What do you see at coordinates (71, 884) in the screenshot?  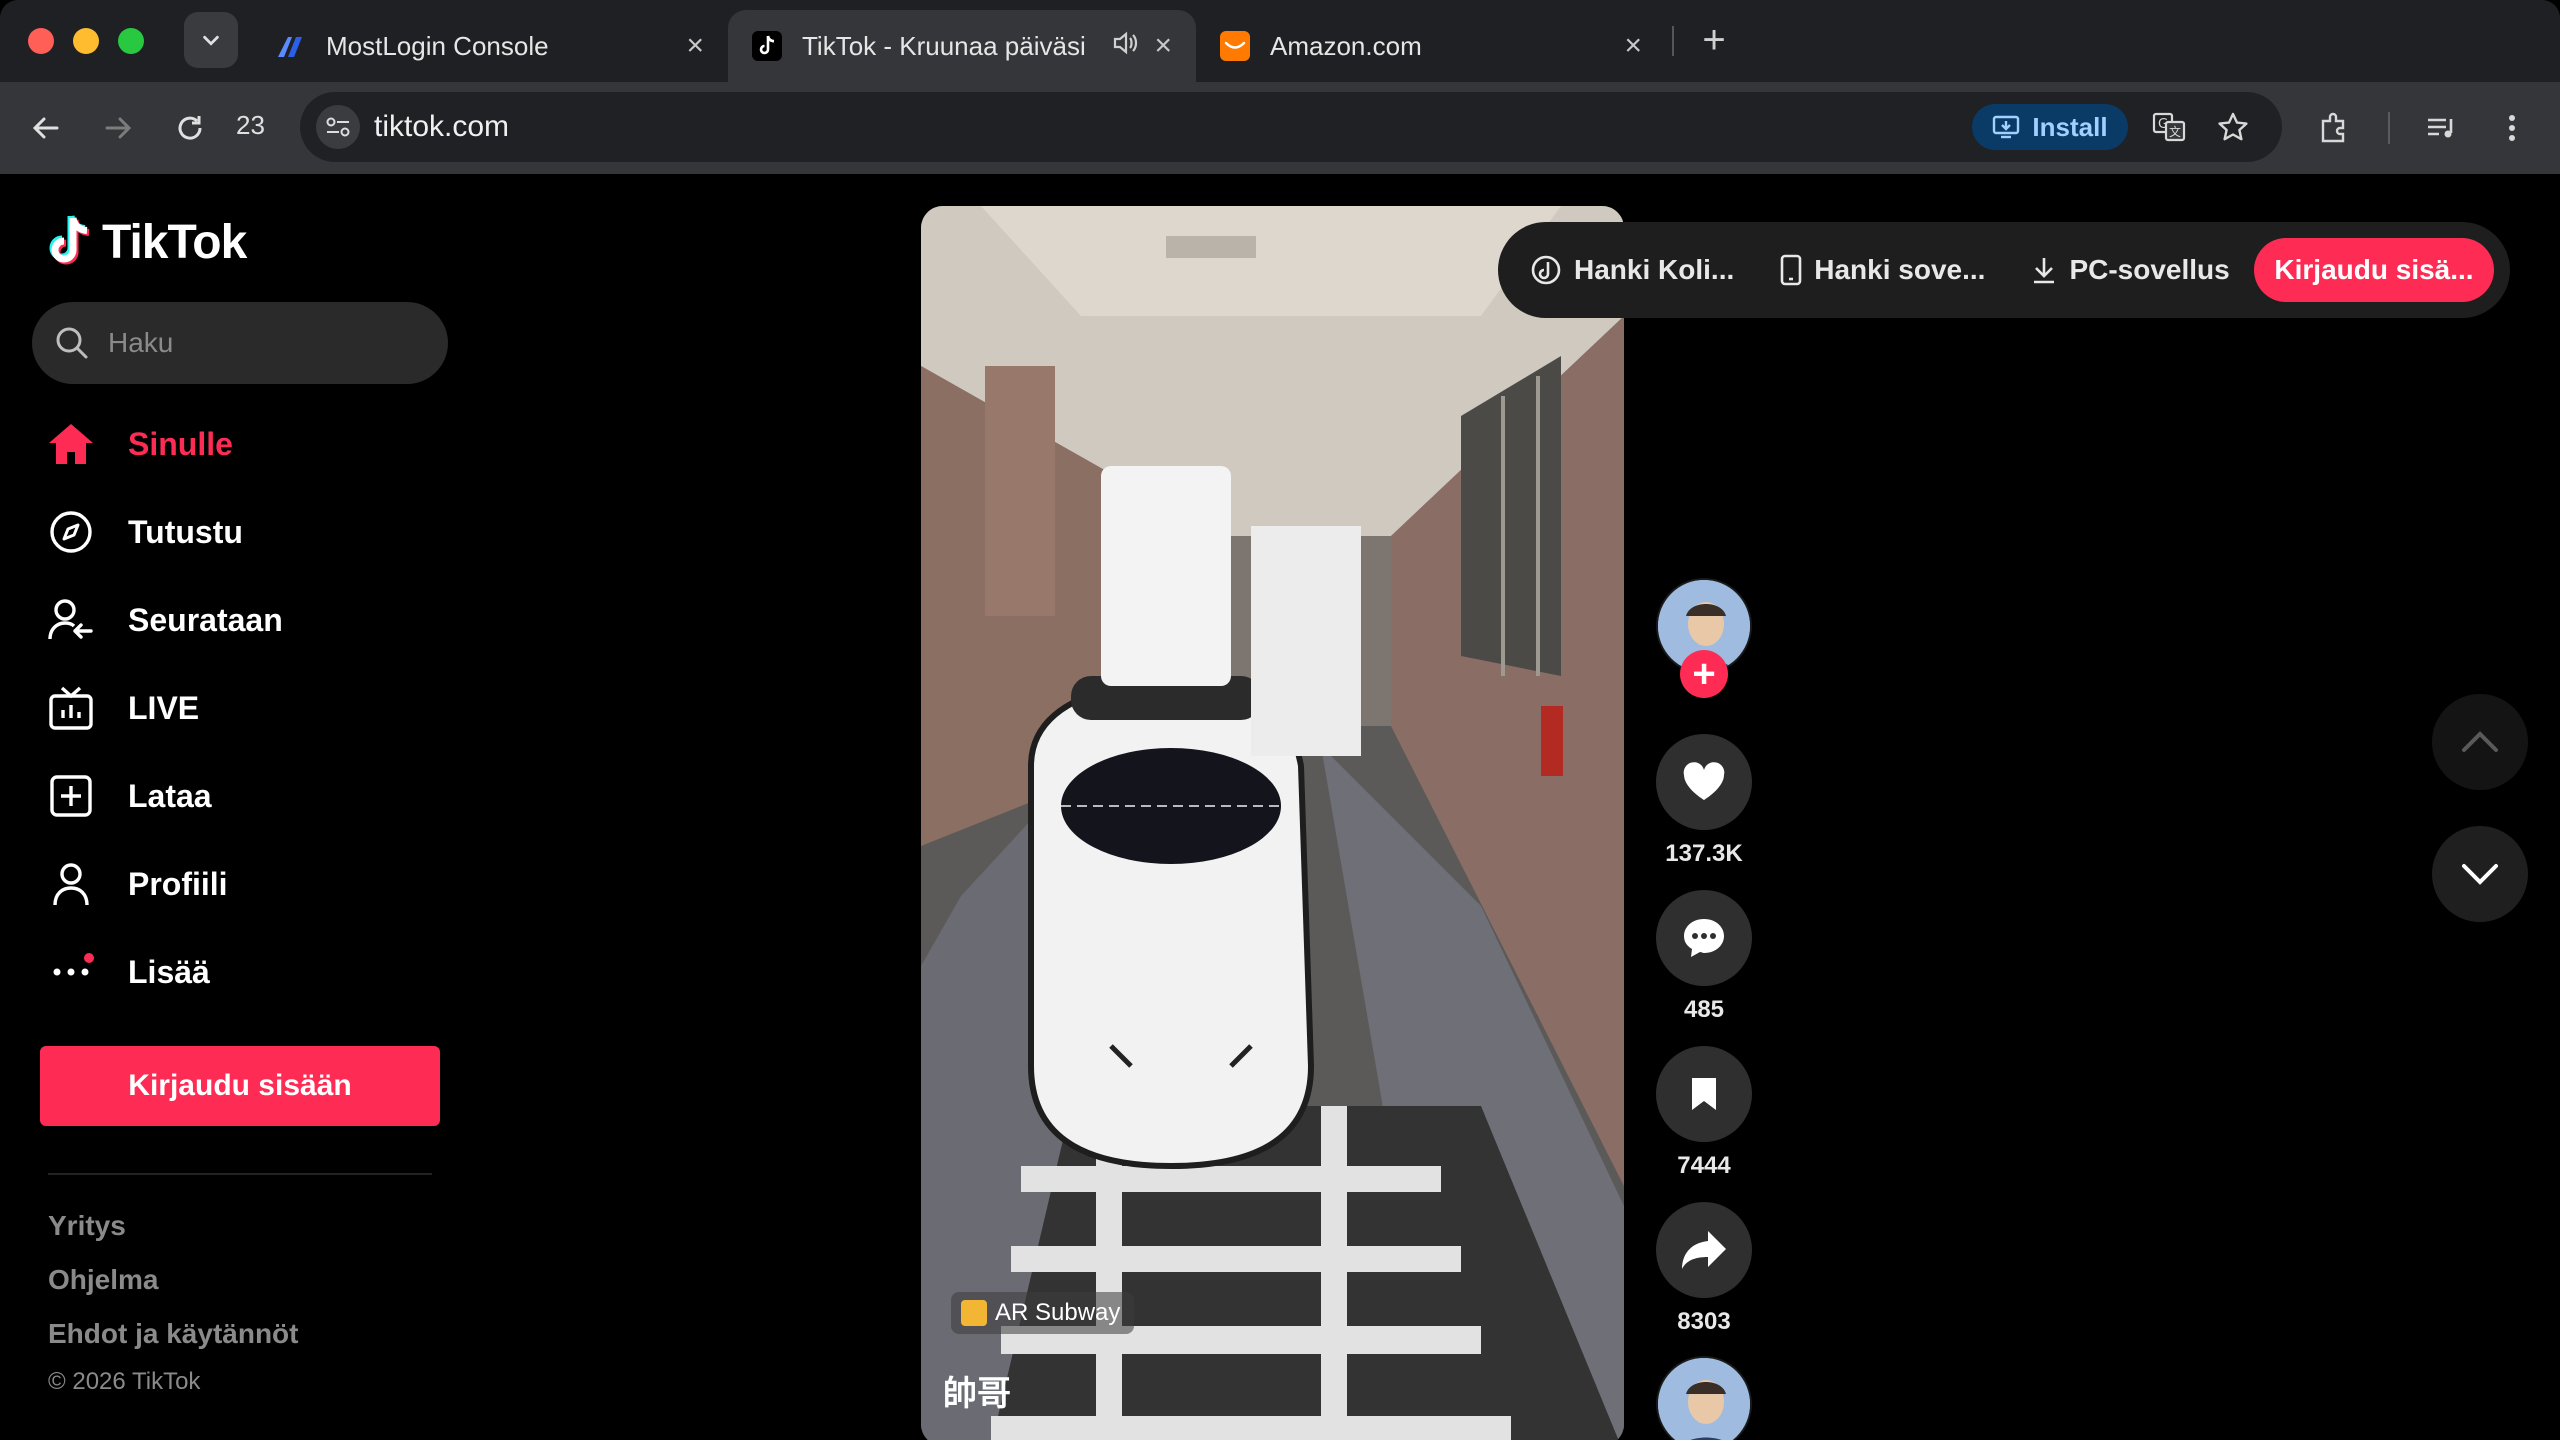 I see `profile-icon` at bounding box center [71, 884].